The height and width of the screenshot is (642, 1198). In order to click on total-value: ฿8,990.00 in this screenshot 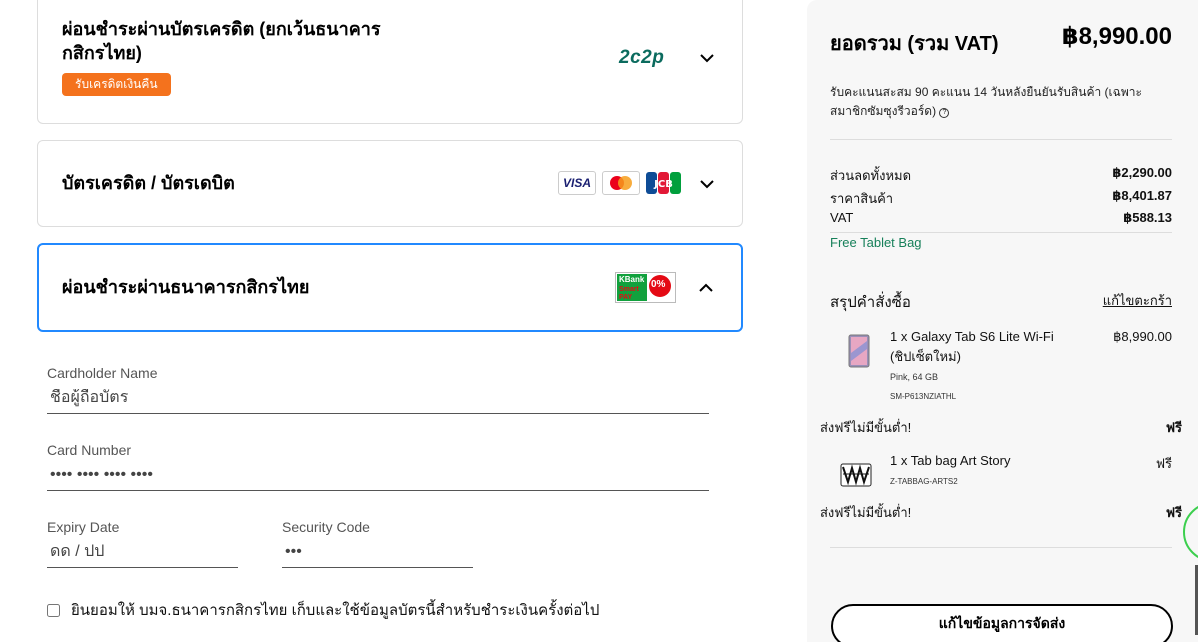, I will do `click(1116, 36)`.